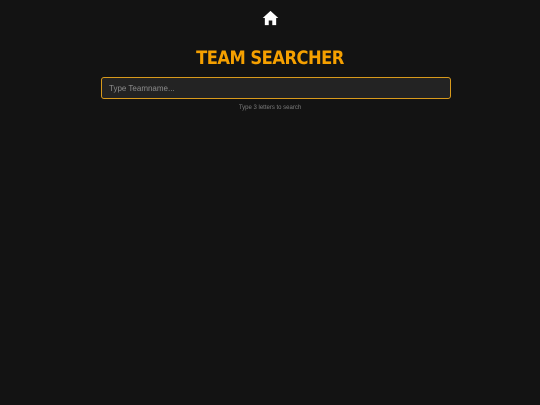 The image size is (540, 405). I want to click on home-icon, so click(270, 18).